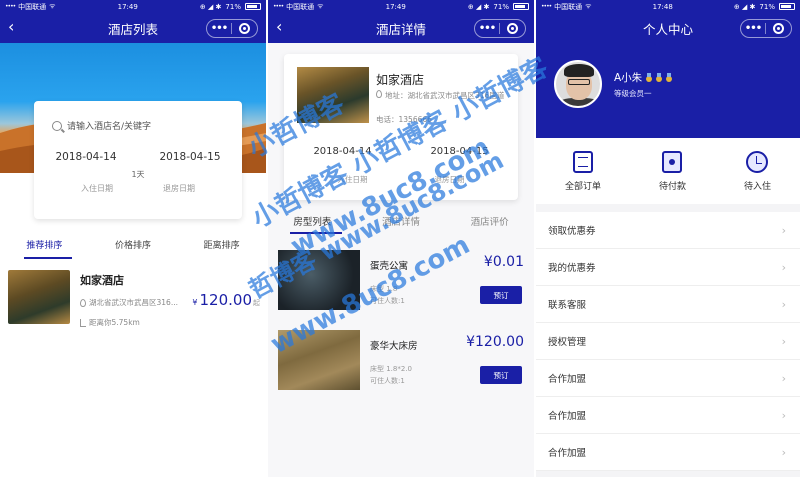 This screenshot has width=800, height=477. Describe the element at coordinates (643, 77) in the screenshot. I see `user-name-row: A小朱` at that location.